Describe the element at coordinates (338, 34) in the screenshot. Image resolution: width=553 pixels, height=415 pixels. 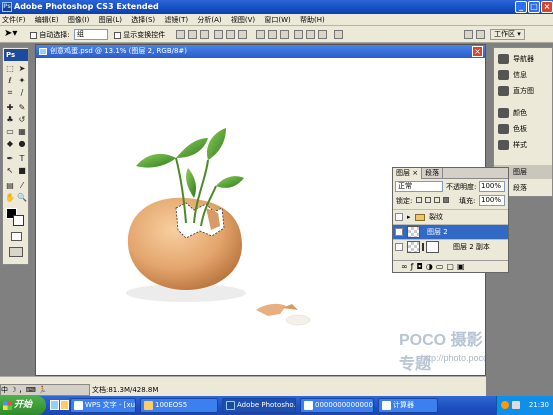
I see `auto-align-icon` at that location.